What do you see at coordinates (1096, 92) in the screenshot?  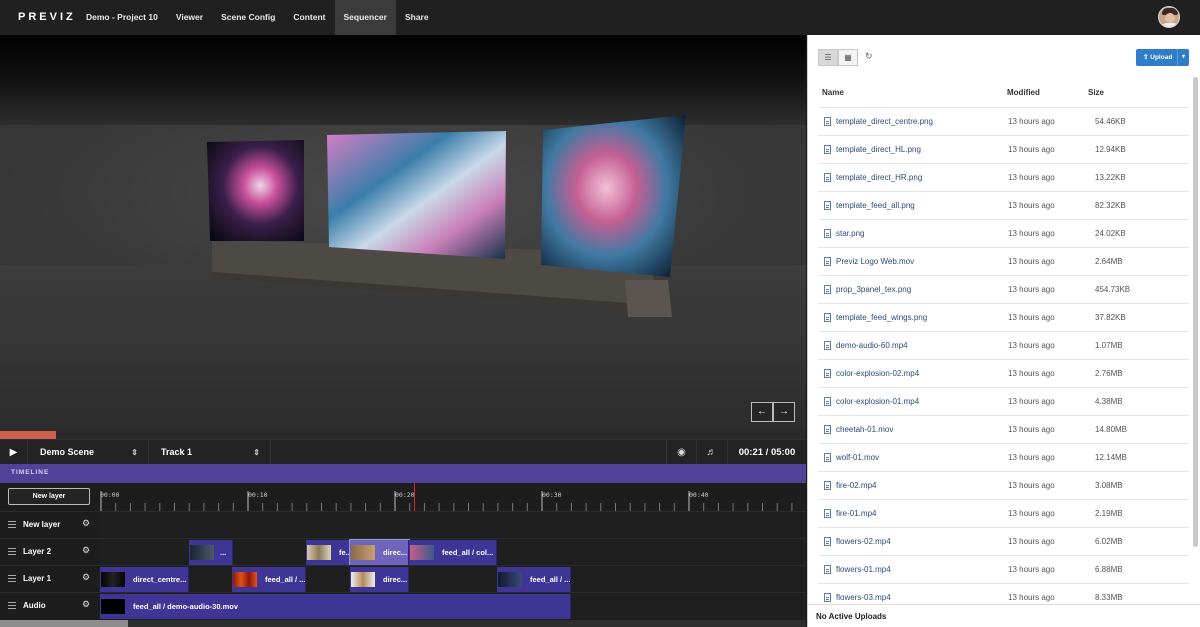 I see `column-header-size: Size` at bounding box center [1096, 92].